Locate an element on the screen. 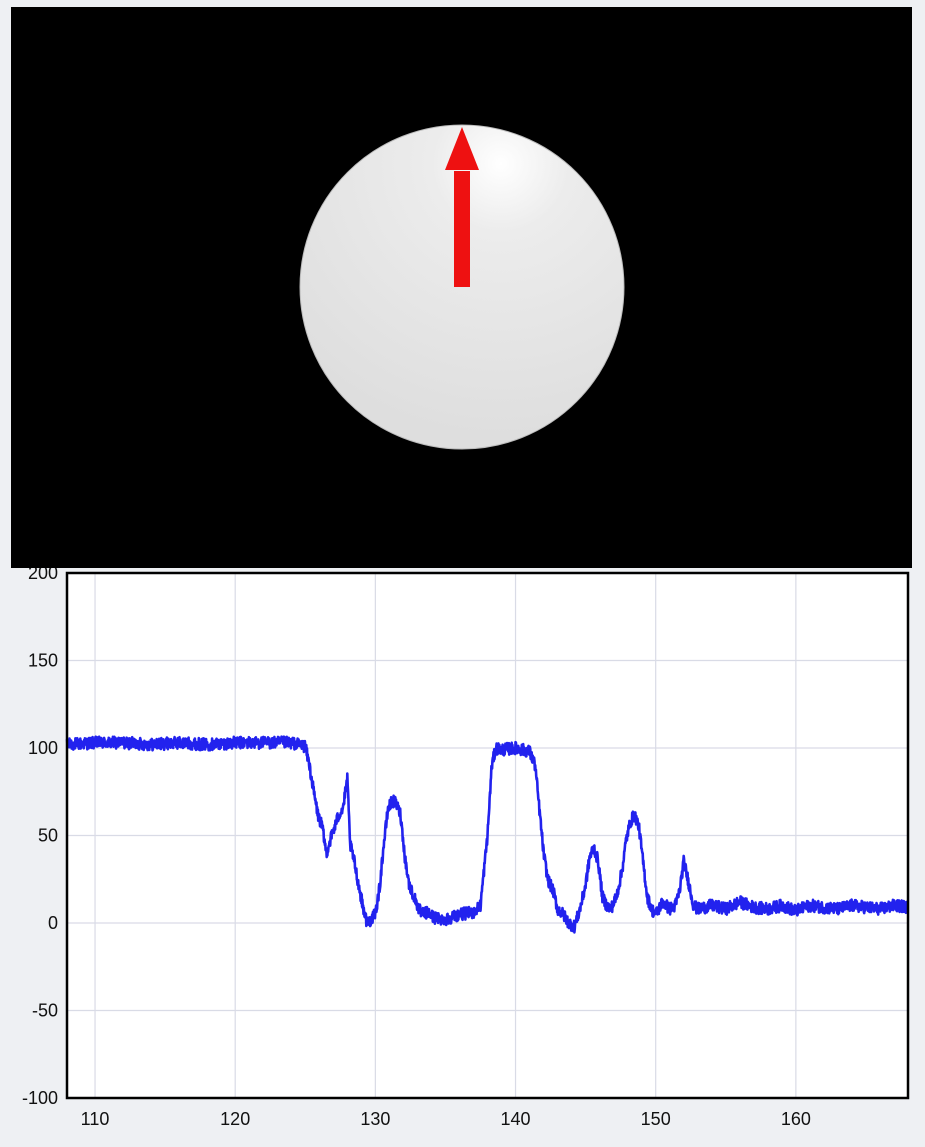 This screenshot has width=925, height=1147. y-tick-label: 50 is located at coordinates (48, 836).